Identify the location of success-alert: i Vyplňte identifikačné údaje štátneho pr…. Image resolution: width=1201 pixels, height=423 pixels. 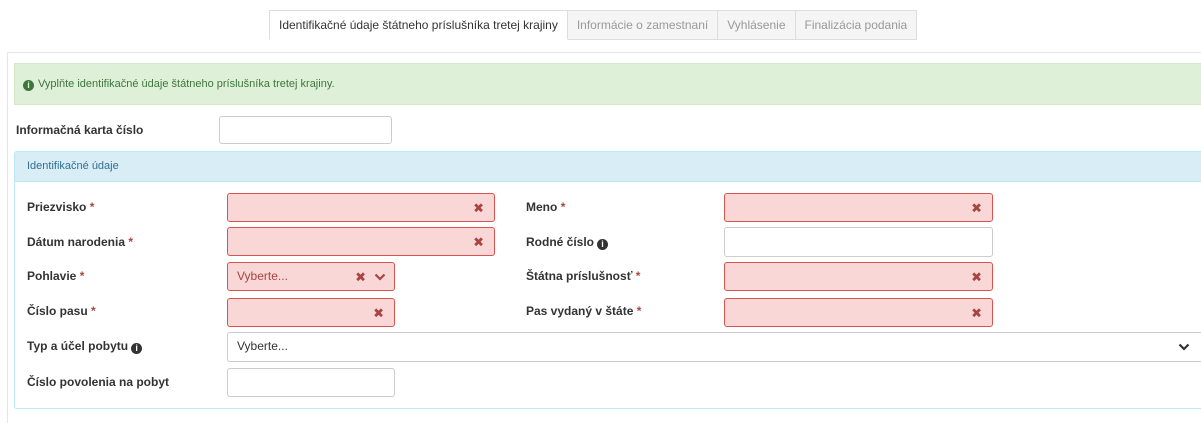
(607, 84).